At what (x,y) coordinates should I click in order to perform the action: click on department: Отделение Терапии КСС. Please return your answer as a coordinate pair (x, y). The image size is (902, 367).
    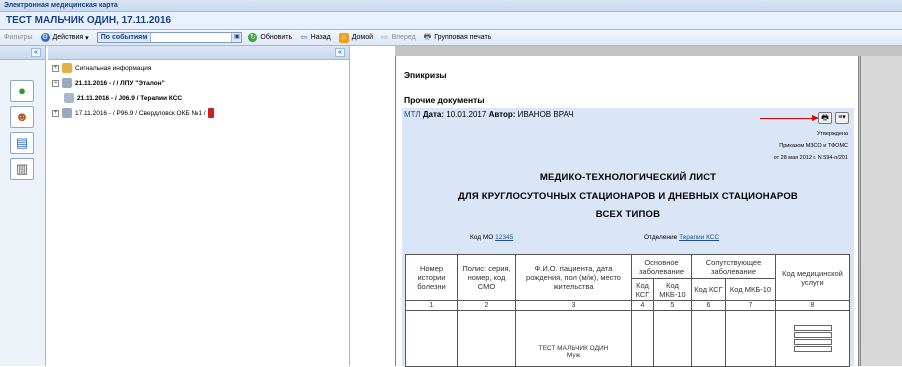
    Looking at the image, I should click on (681, 237).